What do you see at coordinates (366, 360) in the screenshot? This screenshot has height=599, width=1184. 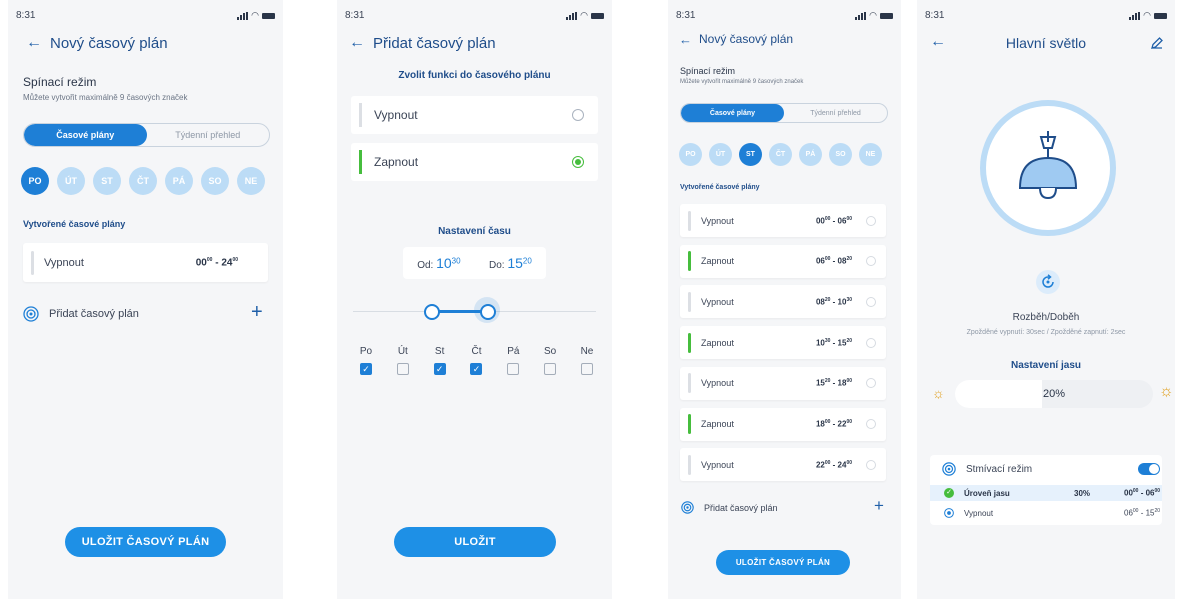 I see `weekday-item: Po ✓` at bounding box center [366, 360].